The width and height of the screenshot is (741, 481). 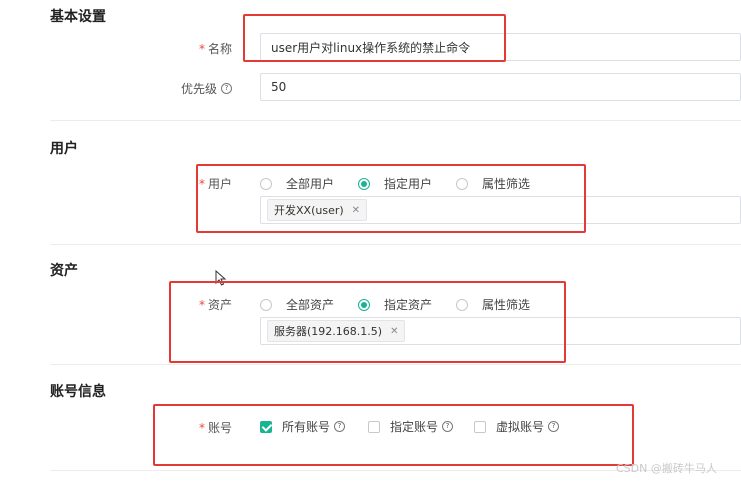 What do you see at coordinates (500, 87) in the screenshot?
I see `priority-input: 50` at bounding box center [500, 87].